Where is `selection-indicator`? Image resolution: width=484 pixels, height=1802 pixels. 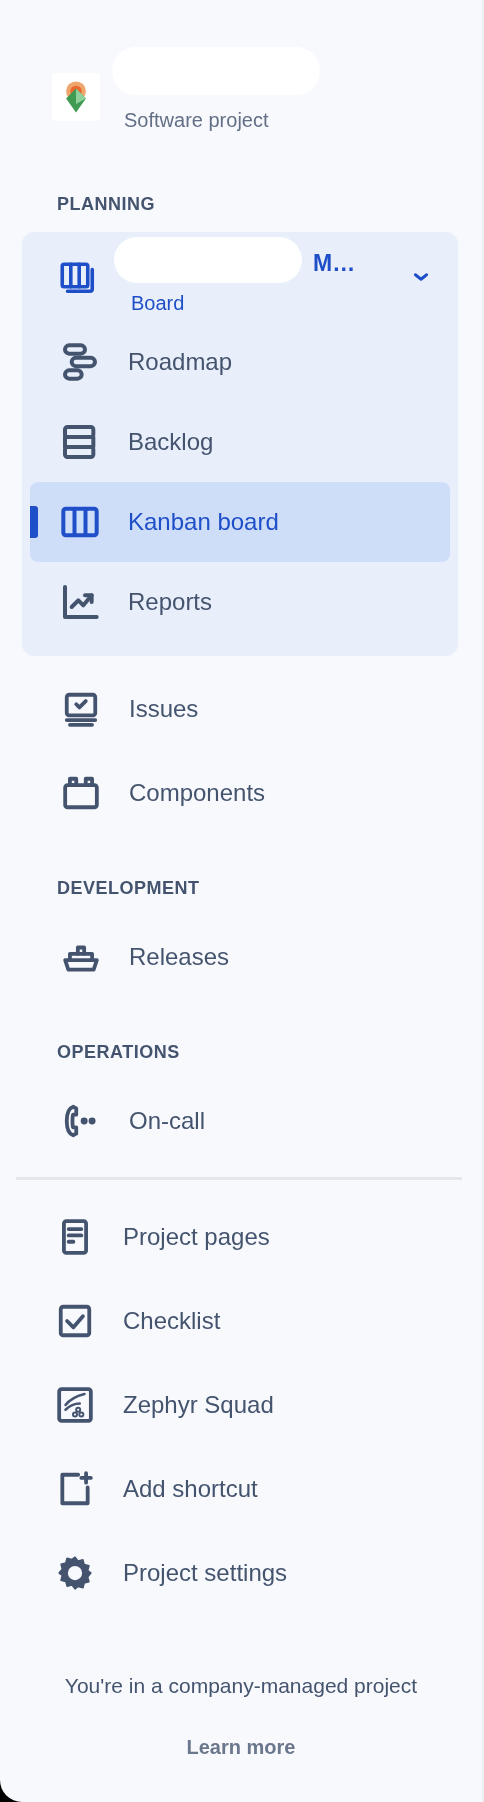 selection-indicator is located at coordinates (34, 522).